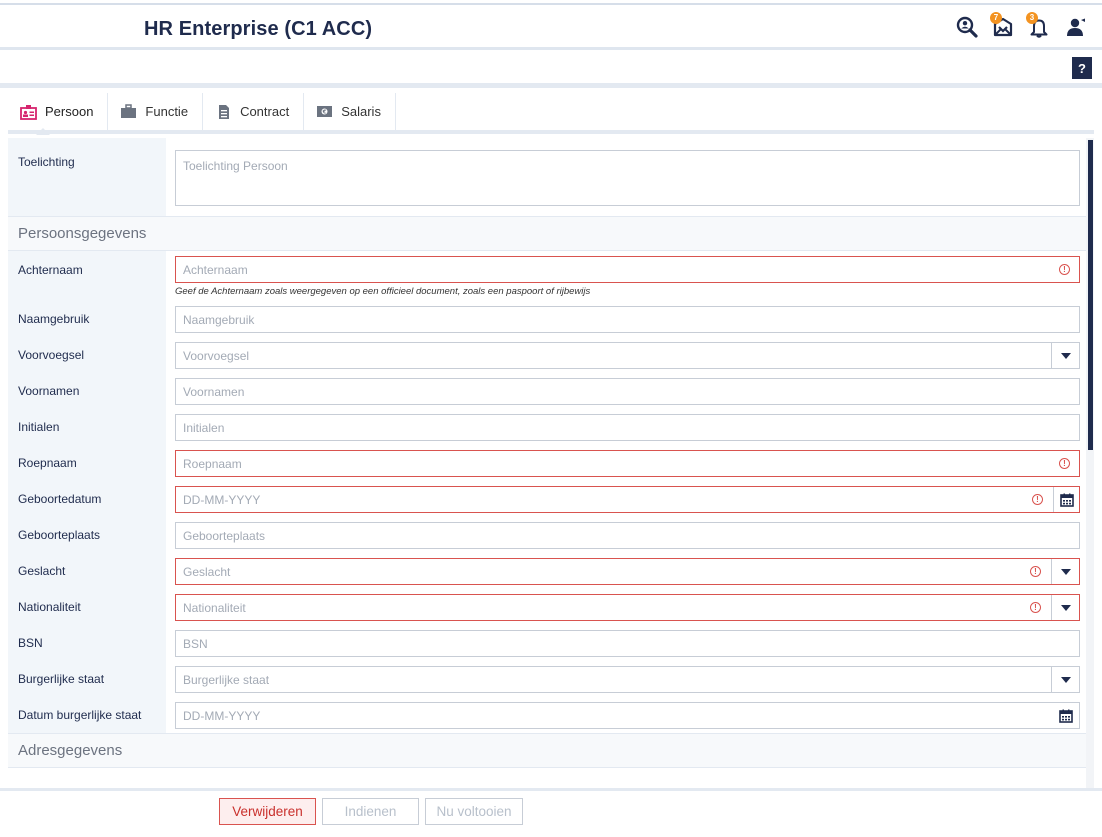 This screenshot has height=837, width=1102. Describe the element at coordinates (219, 319) in the screenshot. I see `placeholder: Naamgebruik` at that location.